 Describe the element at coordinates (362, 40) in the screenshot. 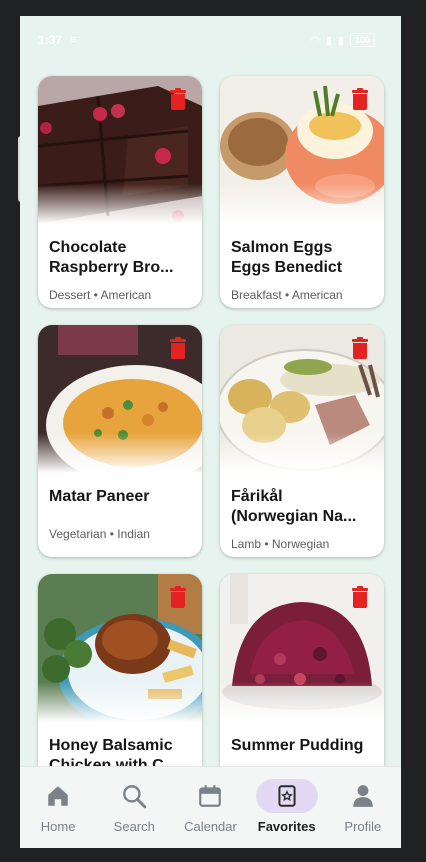

I see `battery-icon: 100` at that location.